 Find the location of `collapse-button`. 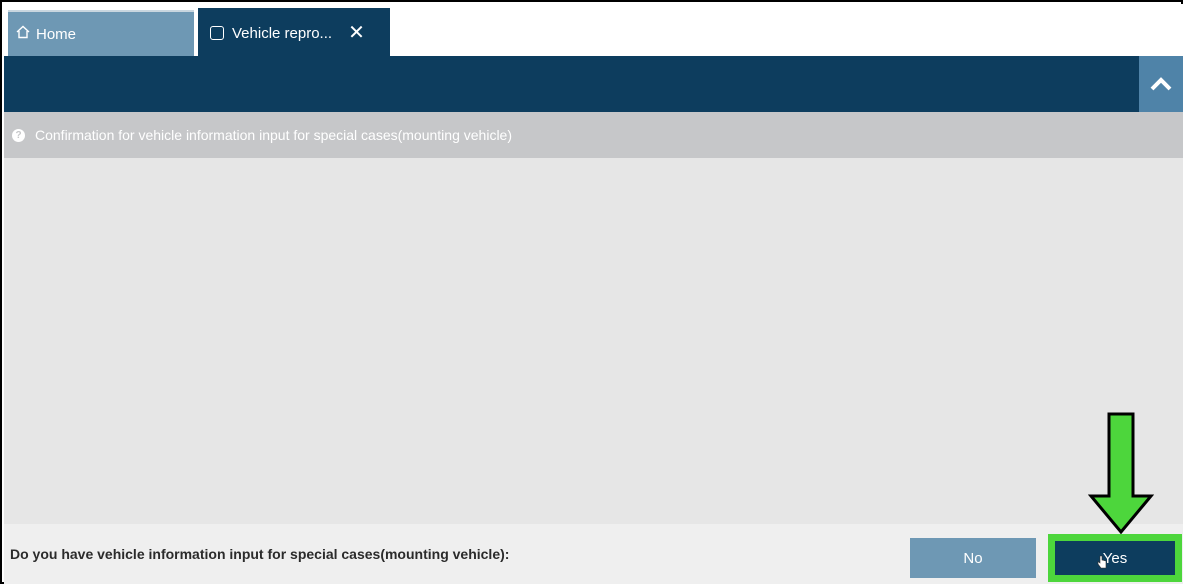

collapse-button is located at coordinates (1161, 84).